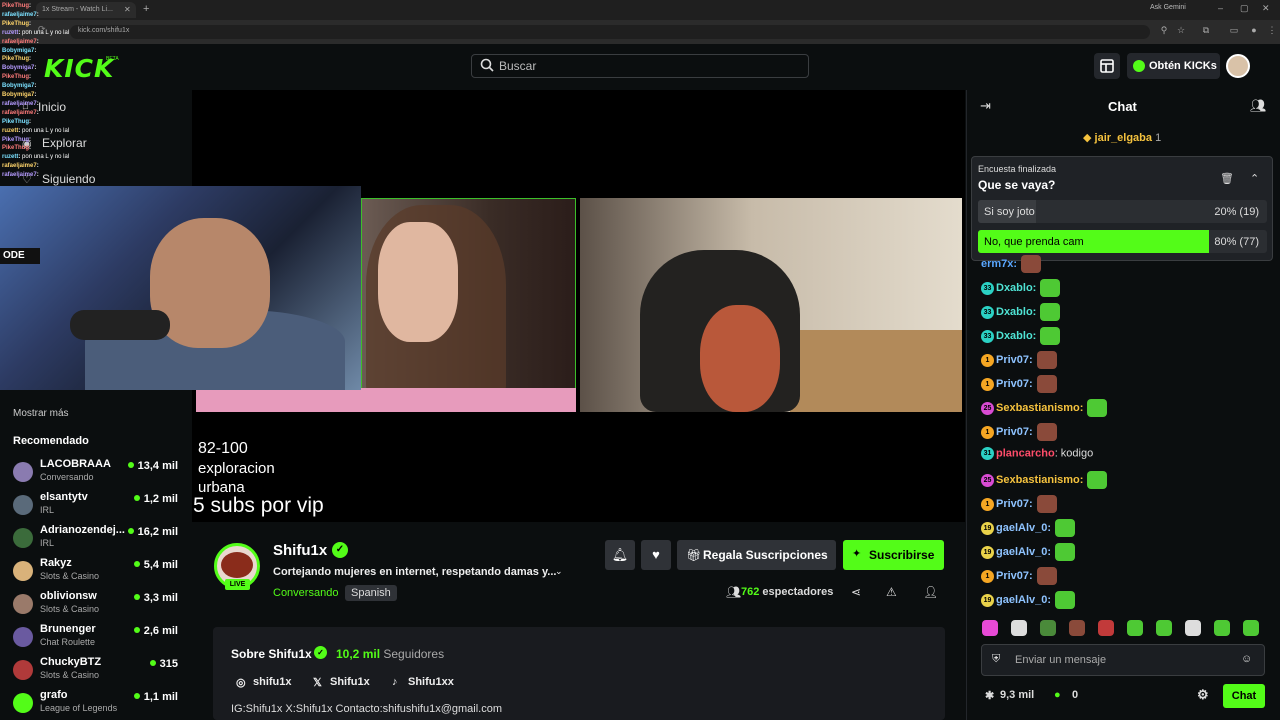 The height and width of the screenshot is (720, 1280). What do you see at coordinates (1254, 178) in the screenshot?
I see `chevron-up-icon: ⌃` at bounding box center [1254, 178].